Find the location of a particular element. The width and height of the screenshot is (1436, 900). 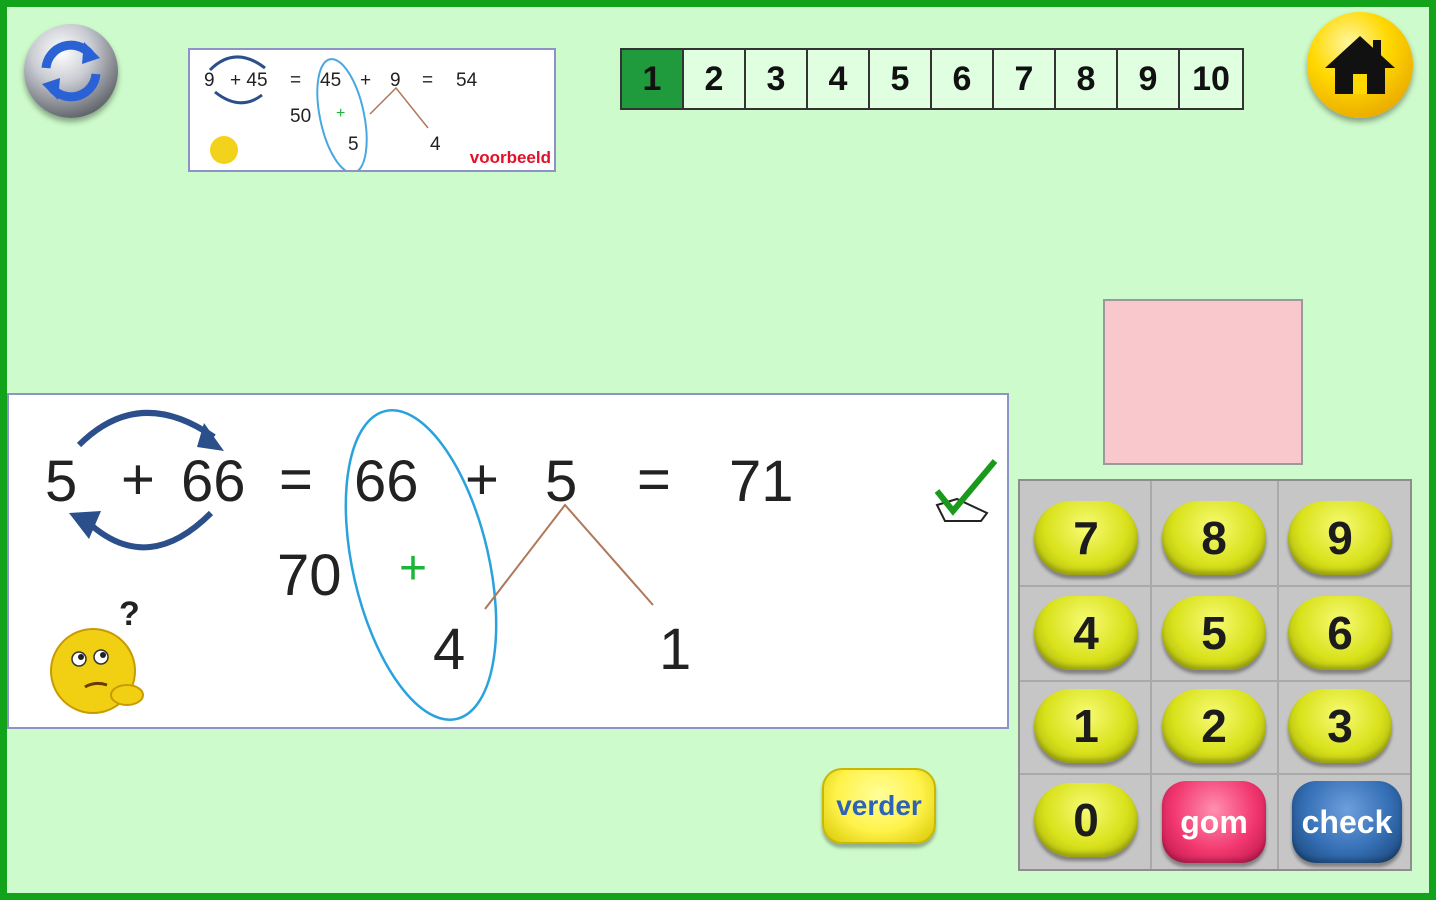

number-keypad: 7 8 9 4 5 6 1 2 3 0 gom check is located at coordinates (1215, 675).